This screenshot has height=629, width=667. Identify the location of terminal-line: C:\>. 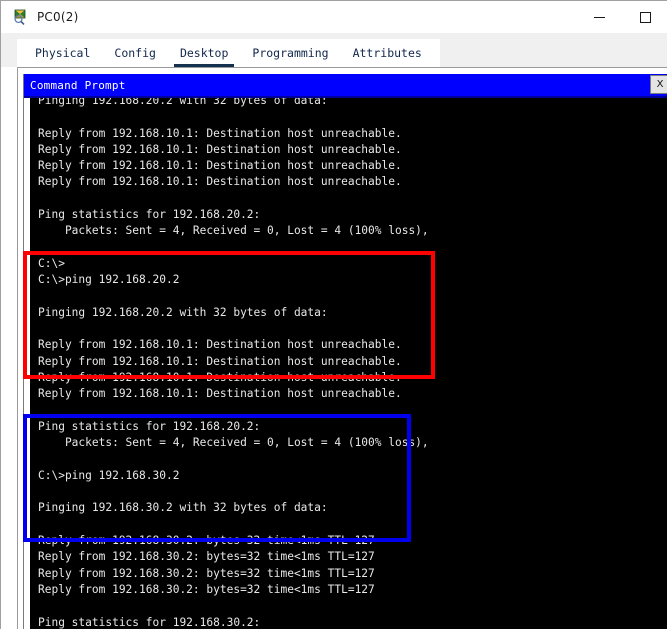
(51, 263).